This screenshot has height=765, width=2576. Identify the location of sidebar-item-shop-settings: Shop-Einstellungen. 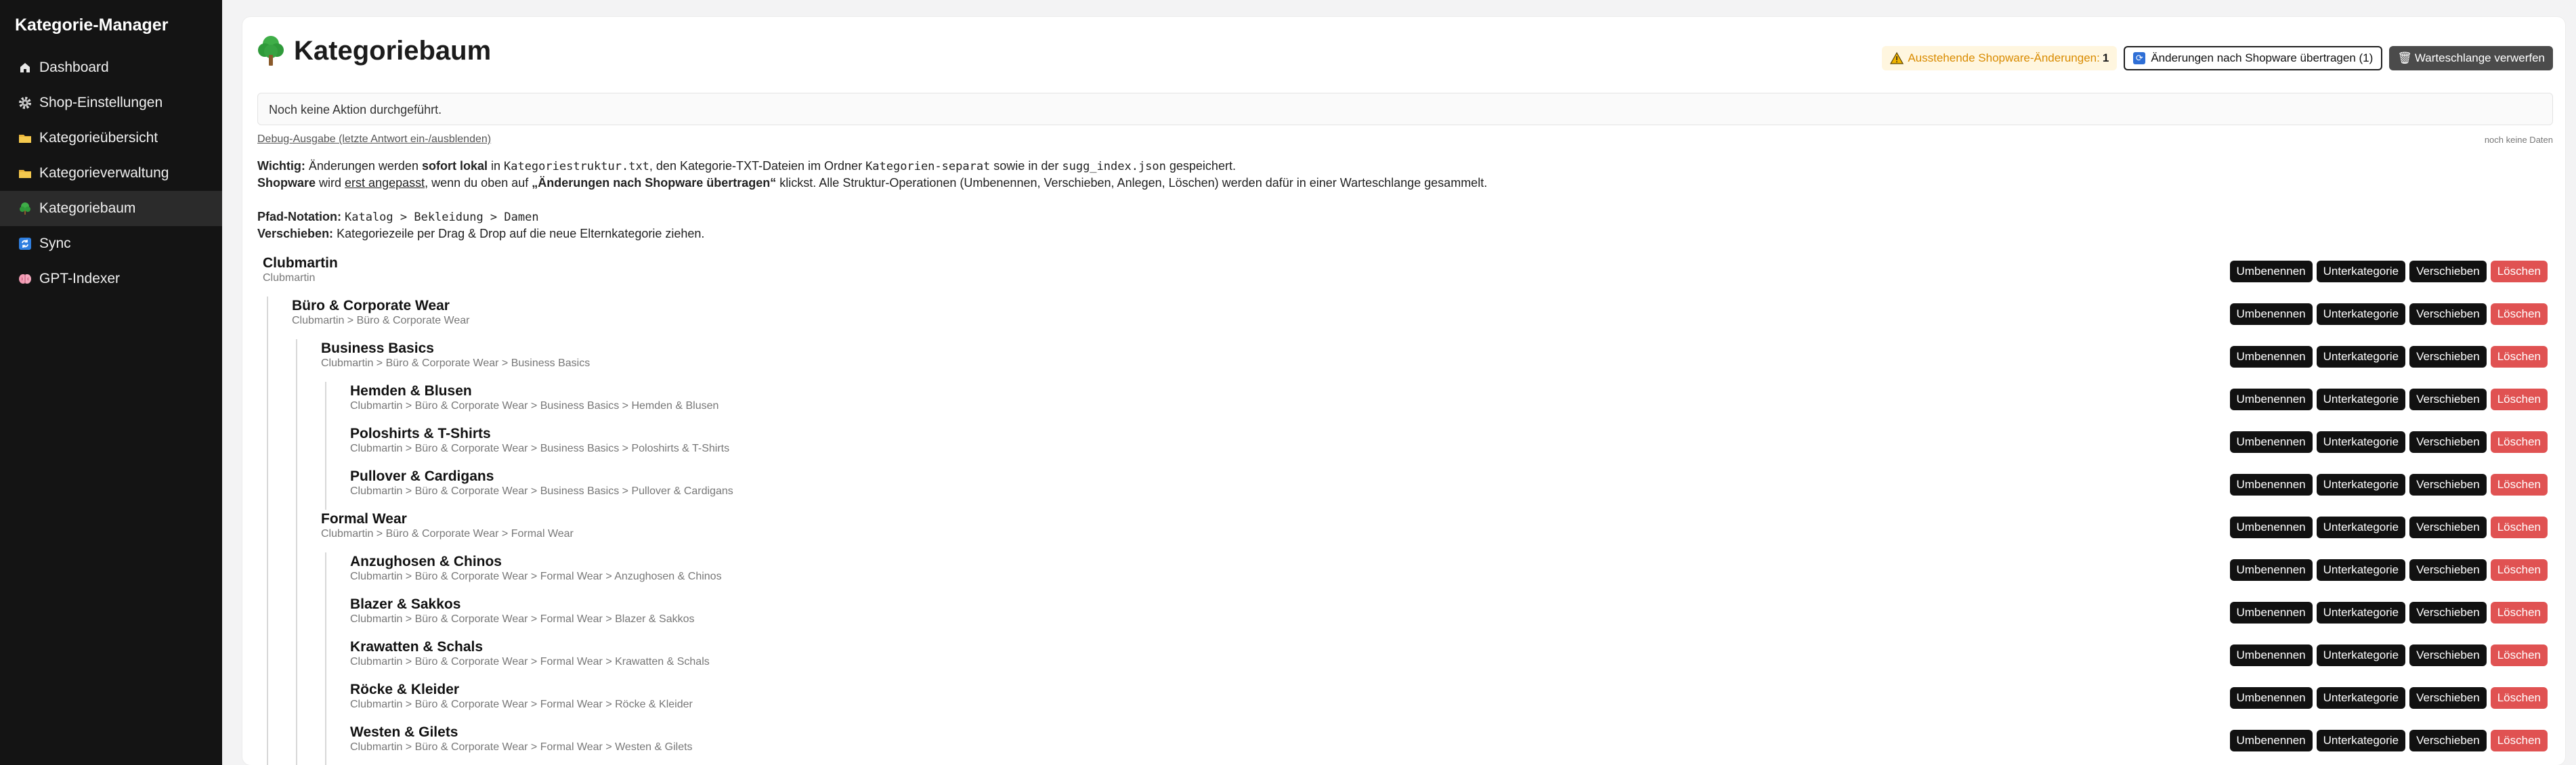
(111, 103).